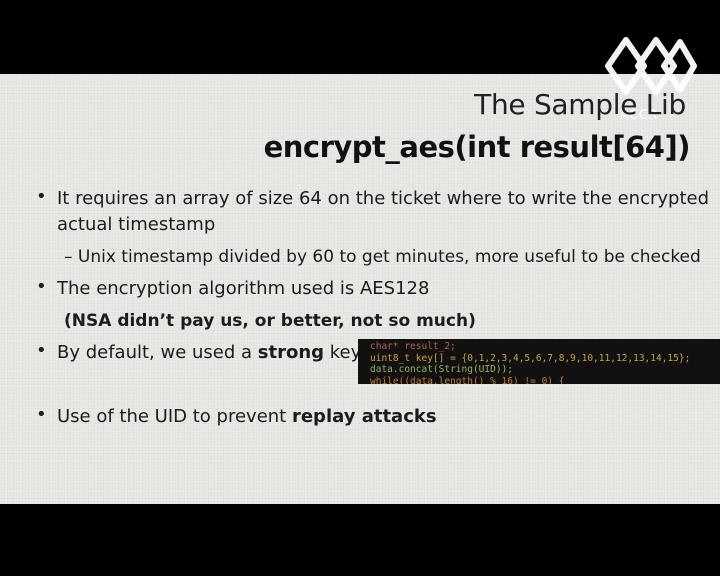 The image size is (720, 576). I want to click on slide-title: encrypt_aes(int result[64]), so click(477, 147).